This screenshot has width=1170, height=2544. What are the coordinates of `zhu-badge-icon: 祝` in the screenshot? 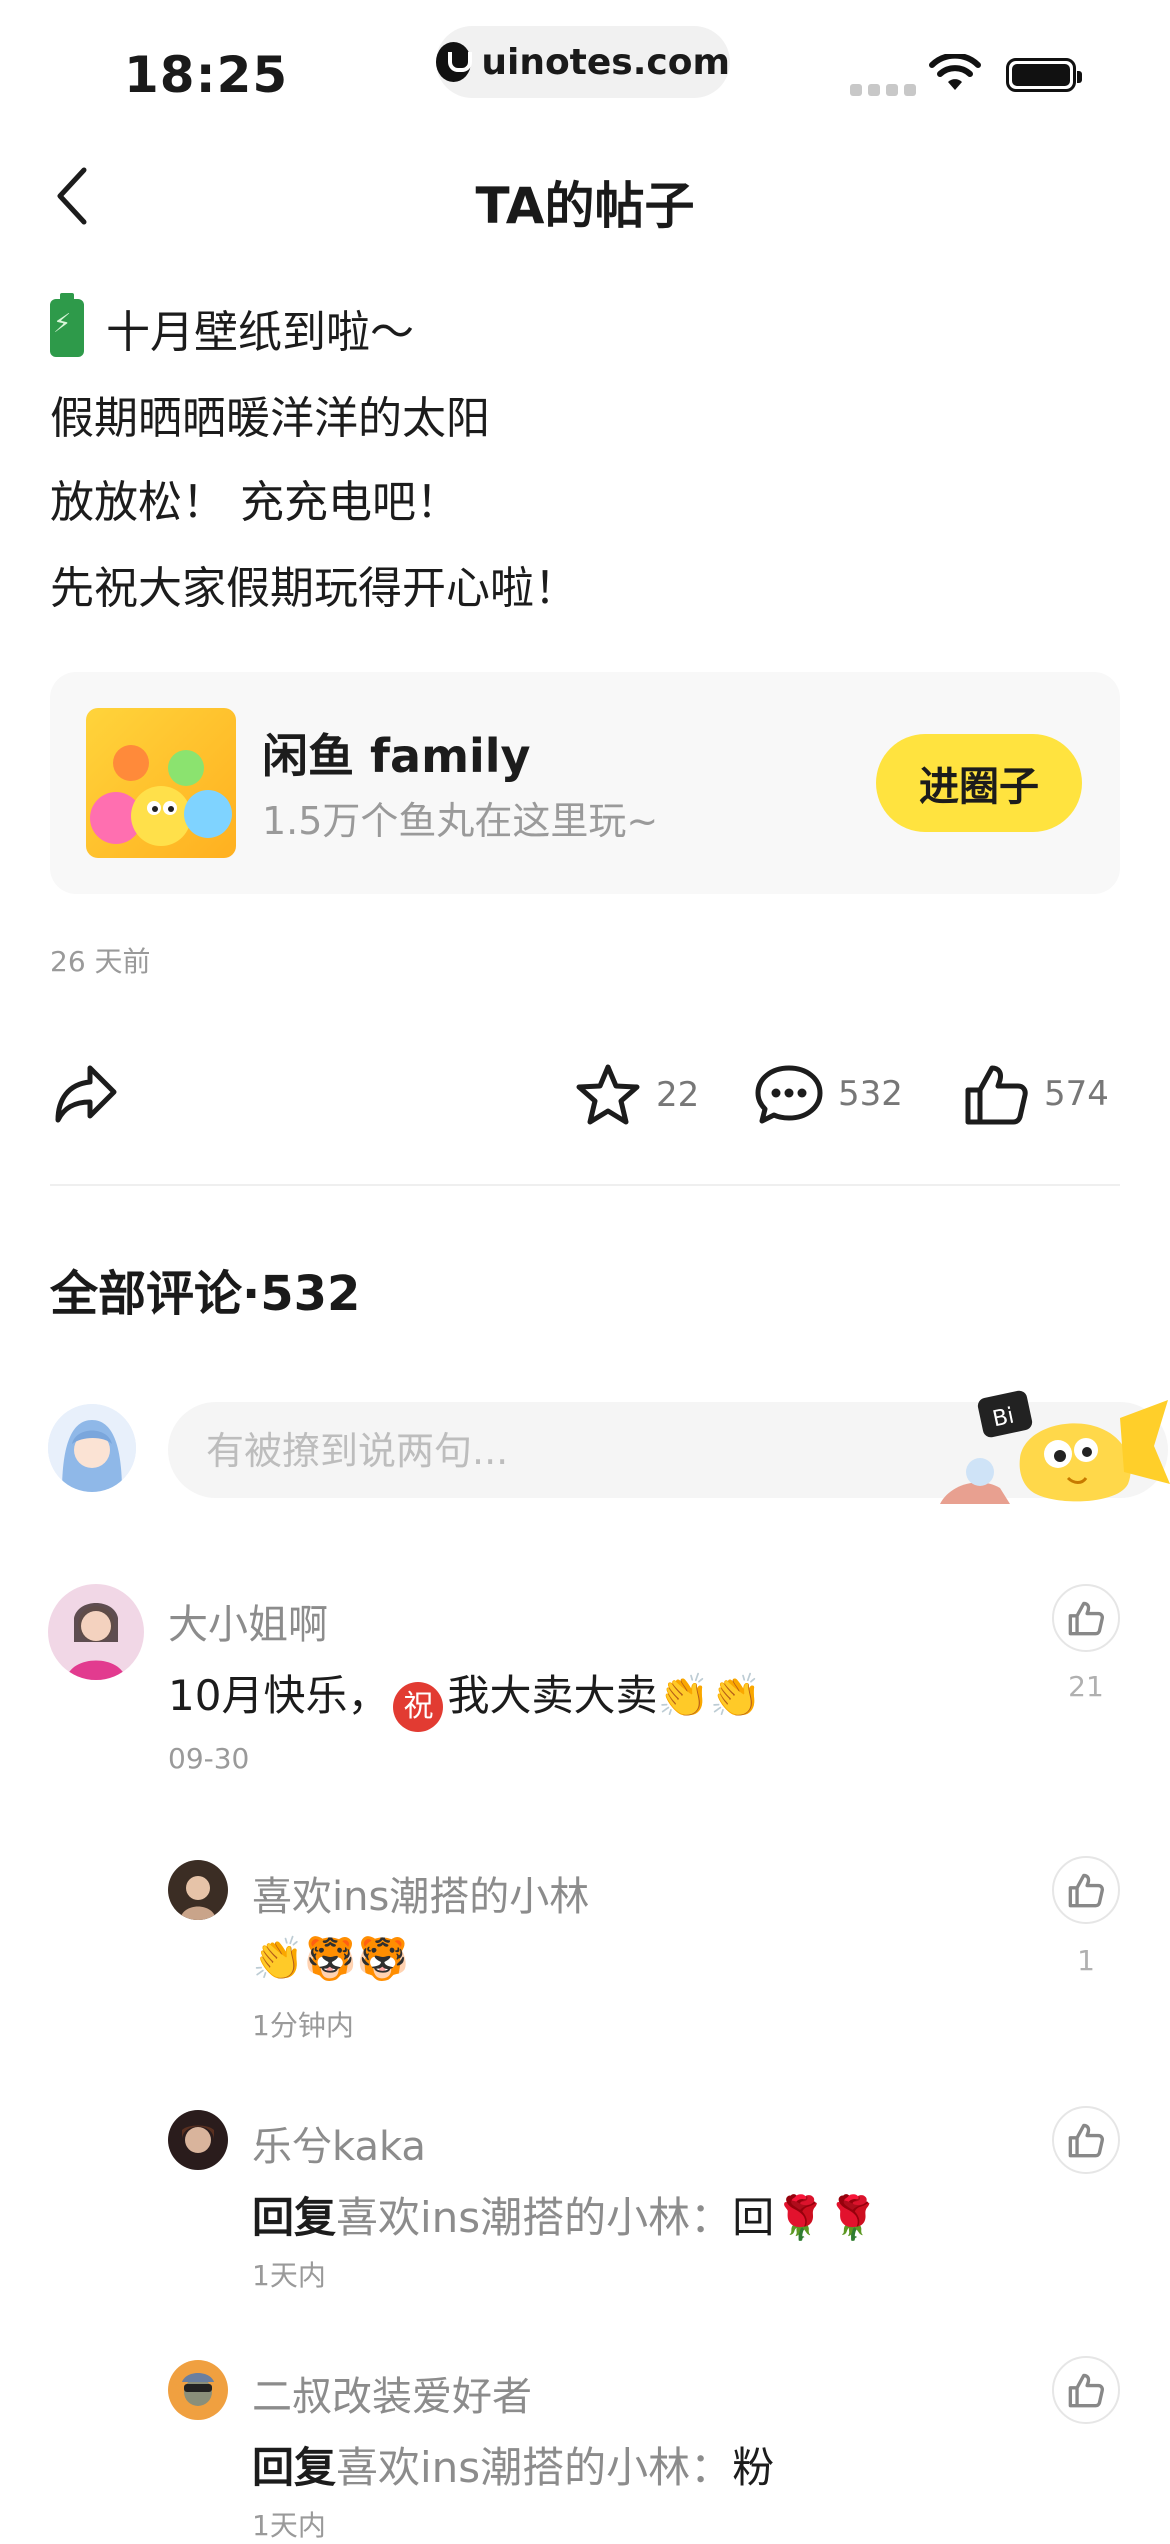 It's located at (418, 1707).